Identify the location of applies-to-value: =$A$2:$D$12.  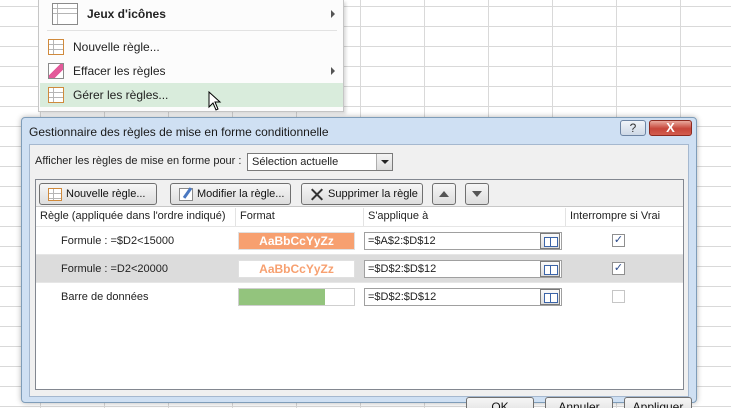
(402, 241).